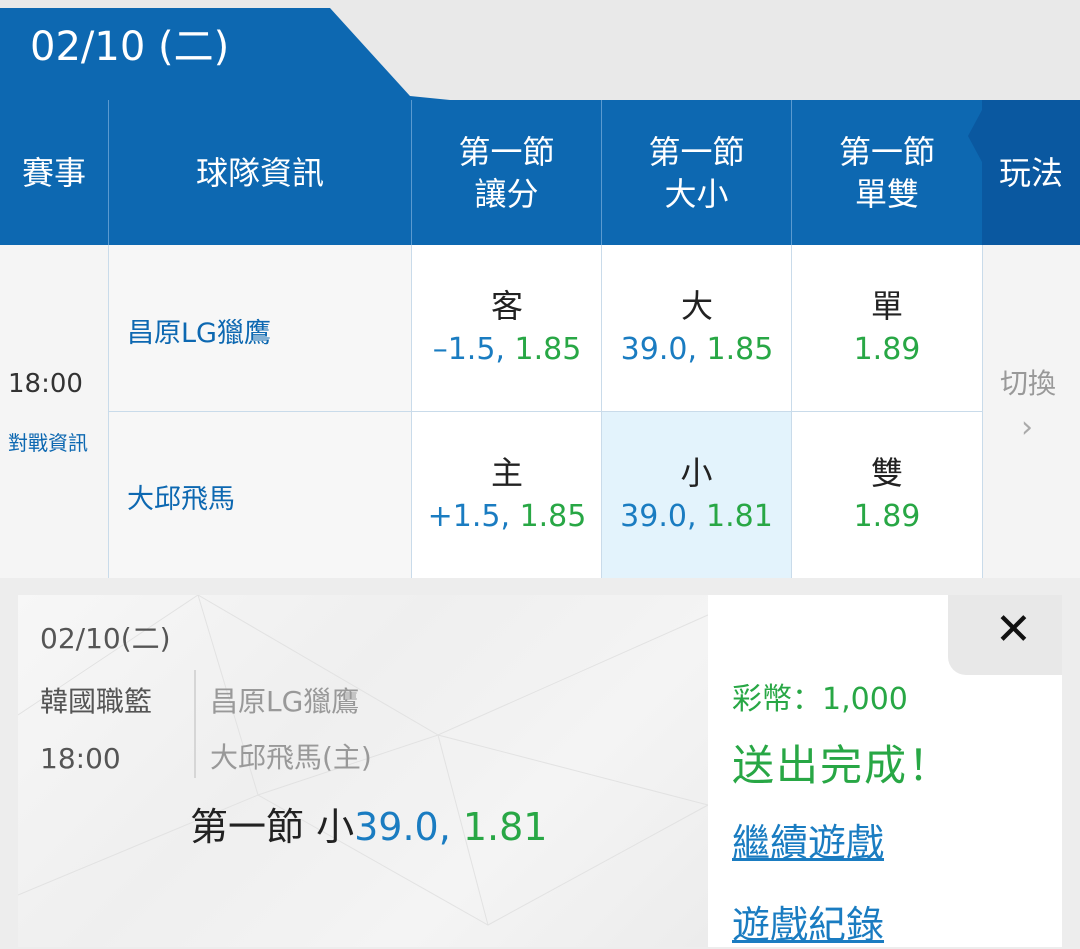  What do you see at coordinates (181, 499) in the screenshot?
I see `home-team-name: 大邱飛馬` at bounding box center [181, 499].